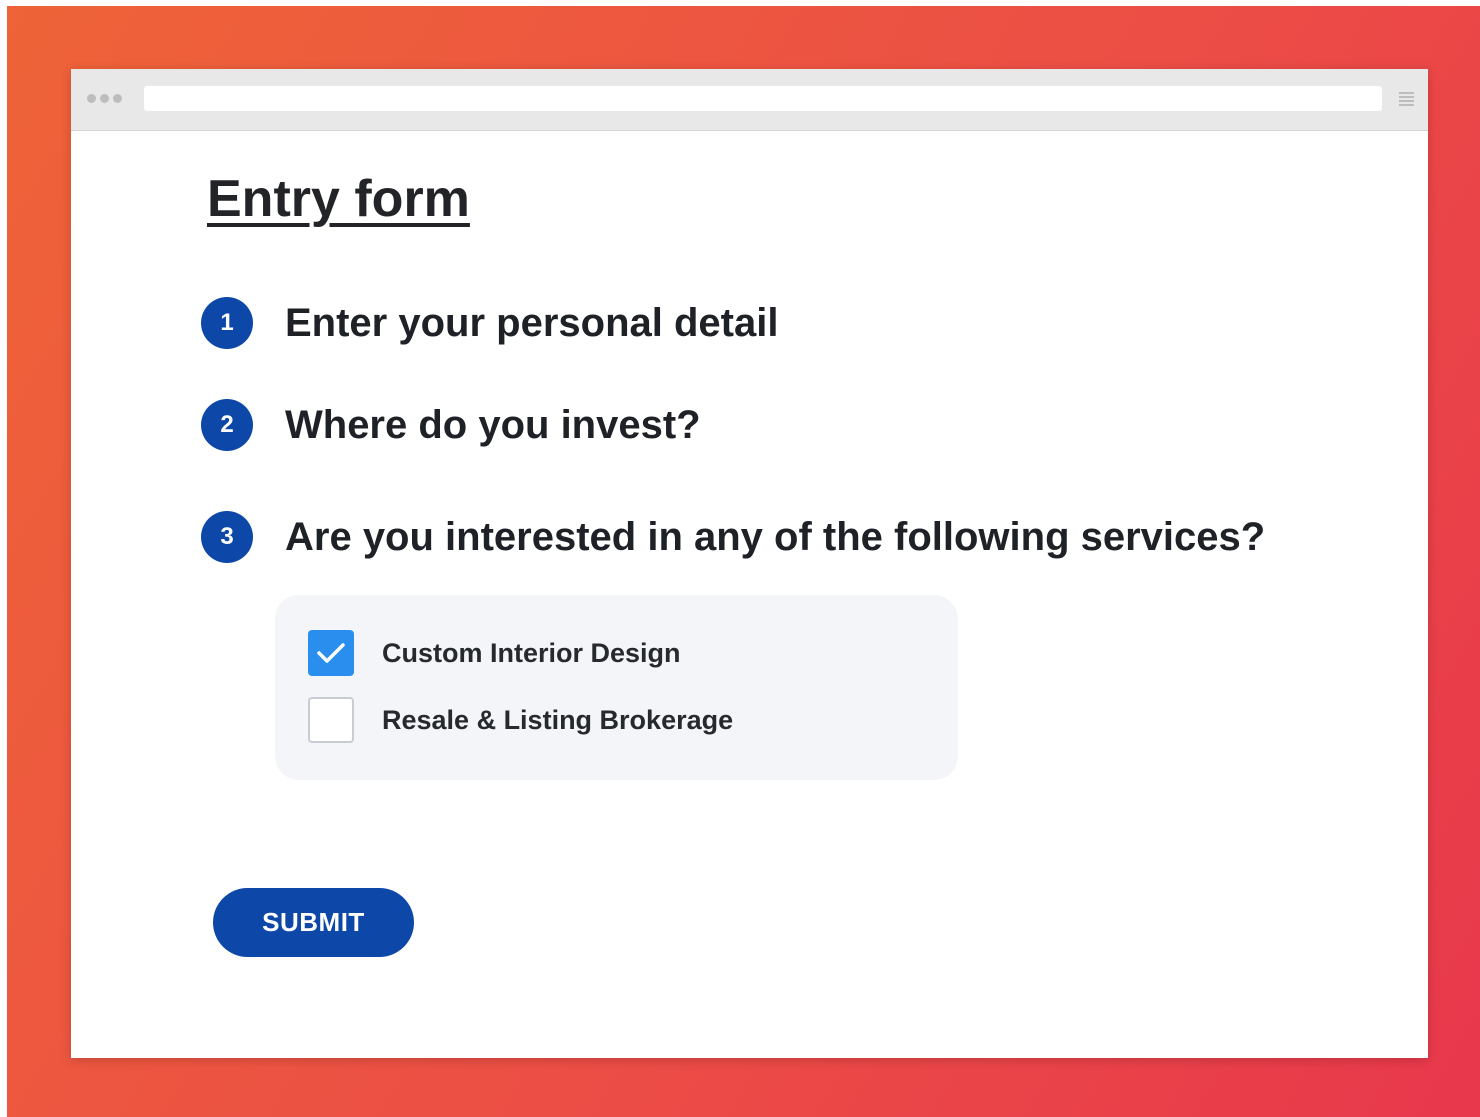 The width and height of the screenshot is (1480, 1117). I want to click on browser-toolbar, so click(749, 100).